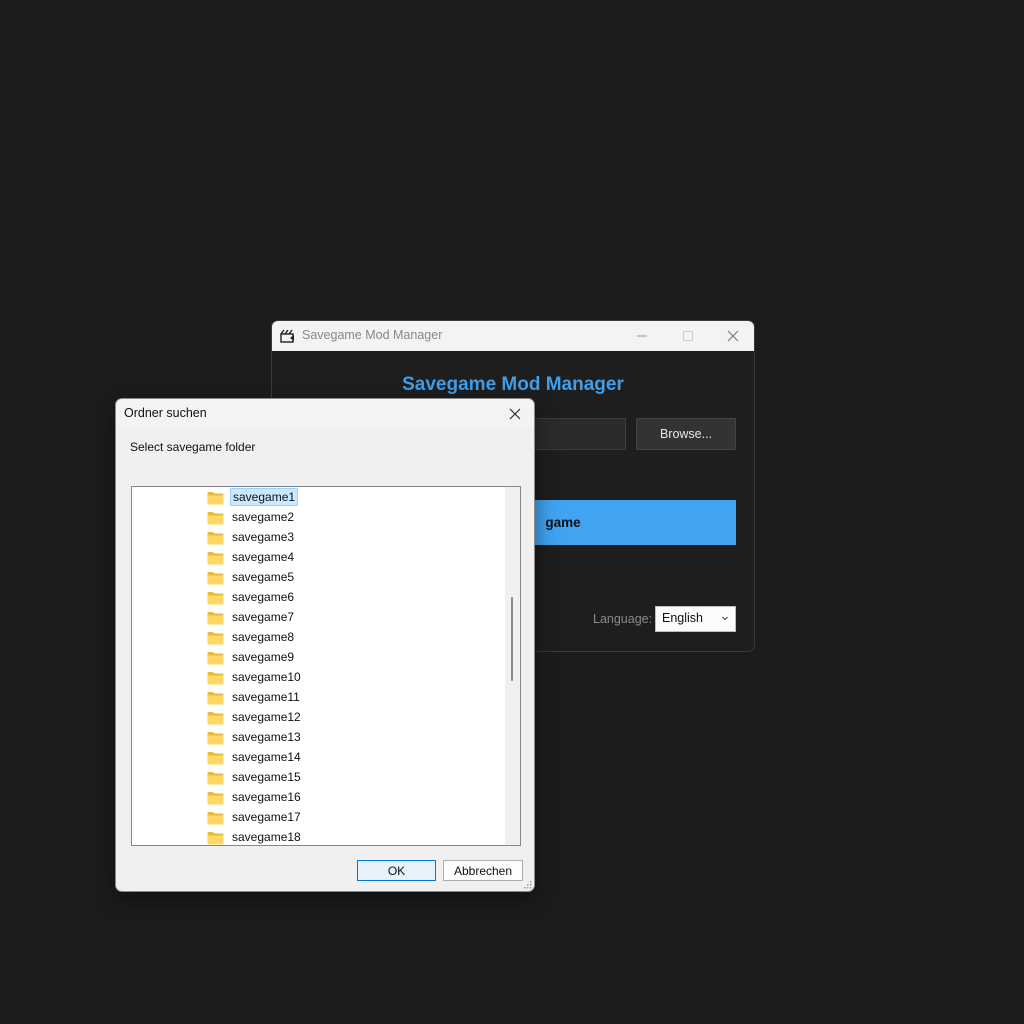 The width and height of the screenshot is (1024, 1024). I want to click on minimize-button, so click(642, 336).